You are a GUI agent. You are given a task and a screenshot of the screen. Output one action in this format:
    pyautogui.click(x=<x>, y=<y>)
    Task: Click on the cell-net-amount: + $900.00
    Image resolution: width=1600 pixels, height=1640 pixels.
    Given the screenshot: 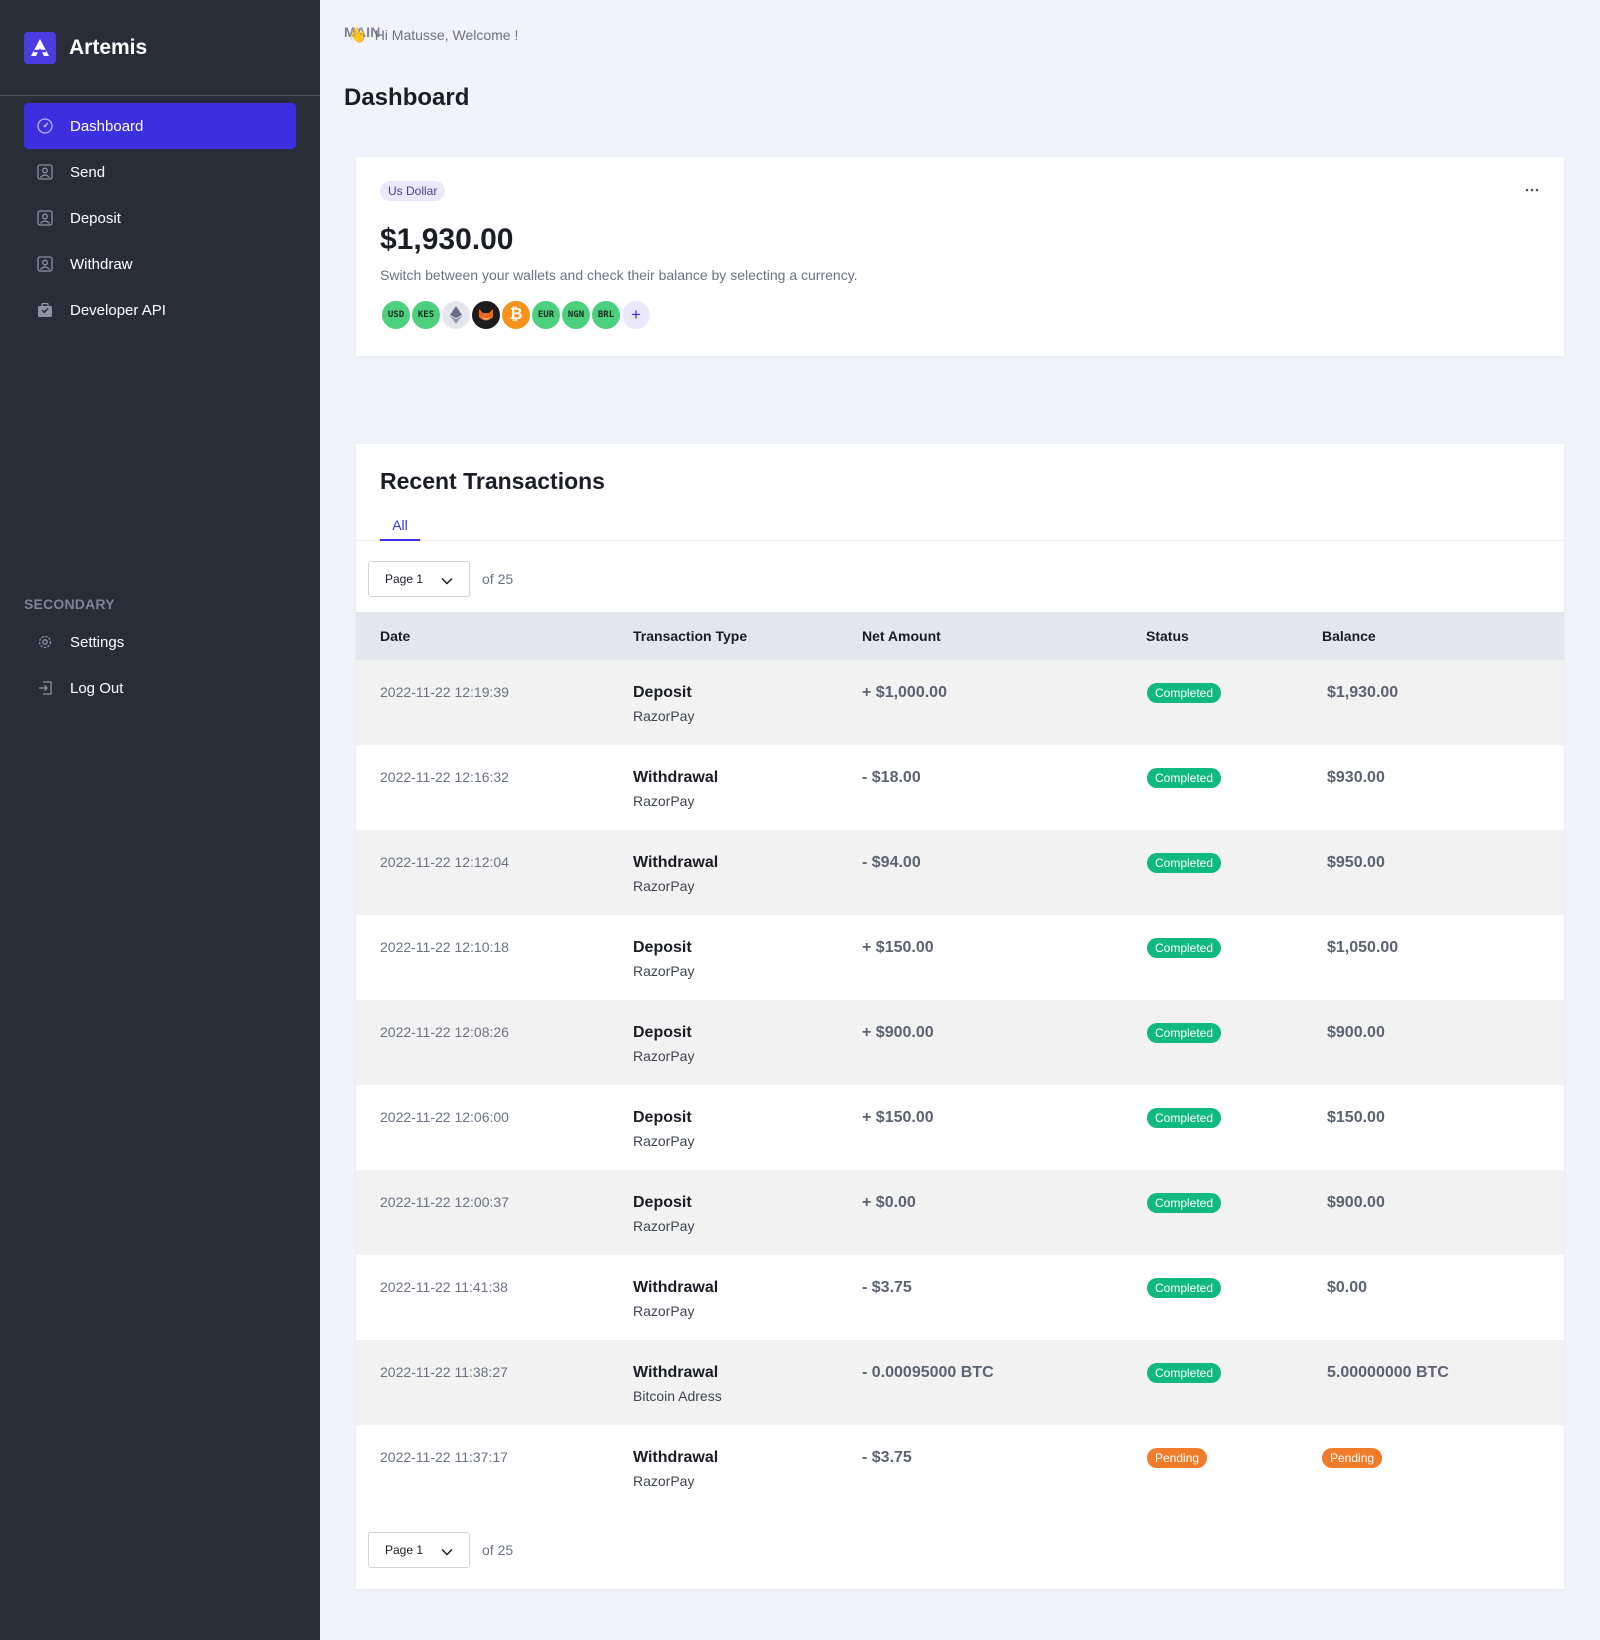 What is the action you would take?
    pyautogui.click(x=898, y=1032)
    